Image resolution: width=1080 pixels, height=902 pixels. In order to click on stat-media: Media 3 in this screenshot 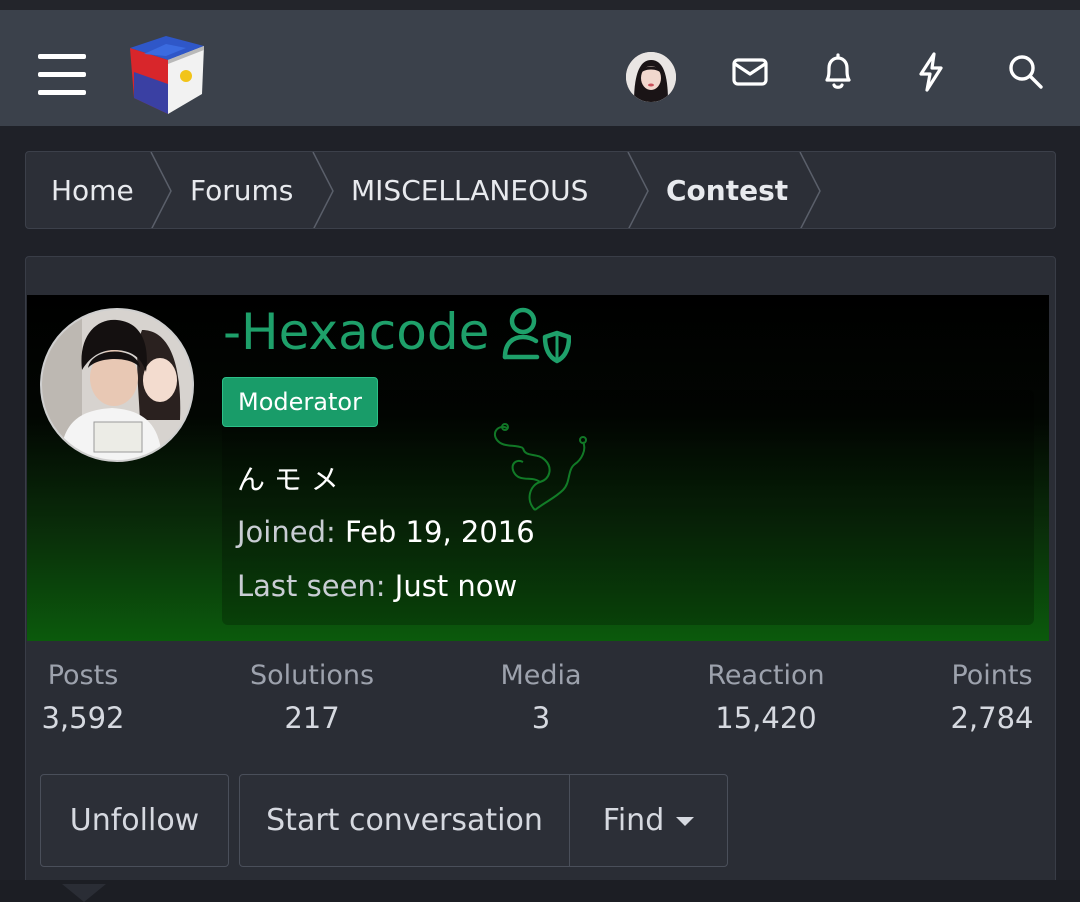, I will do `click(541, 697)`.